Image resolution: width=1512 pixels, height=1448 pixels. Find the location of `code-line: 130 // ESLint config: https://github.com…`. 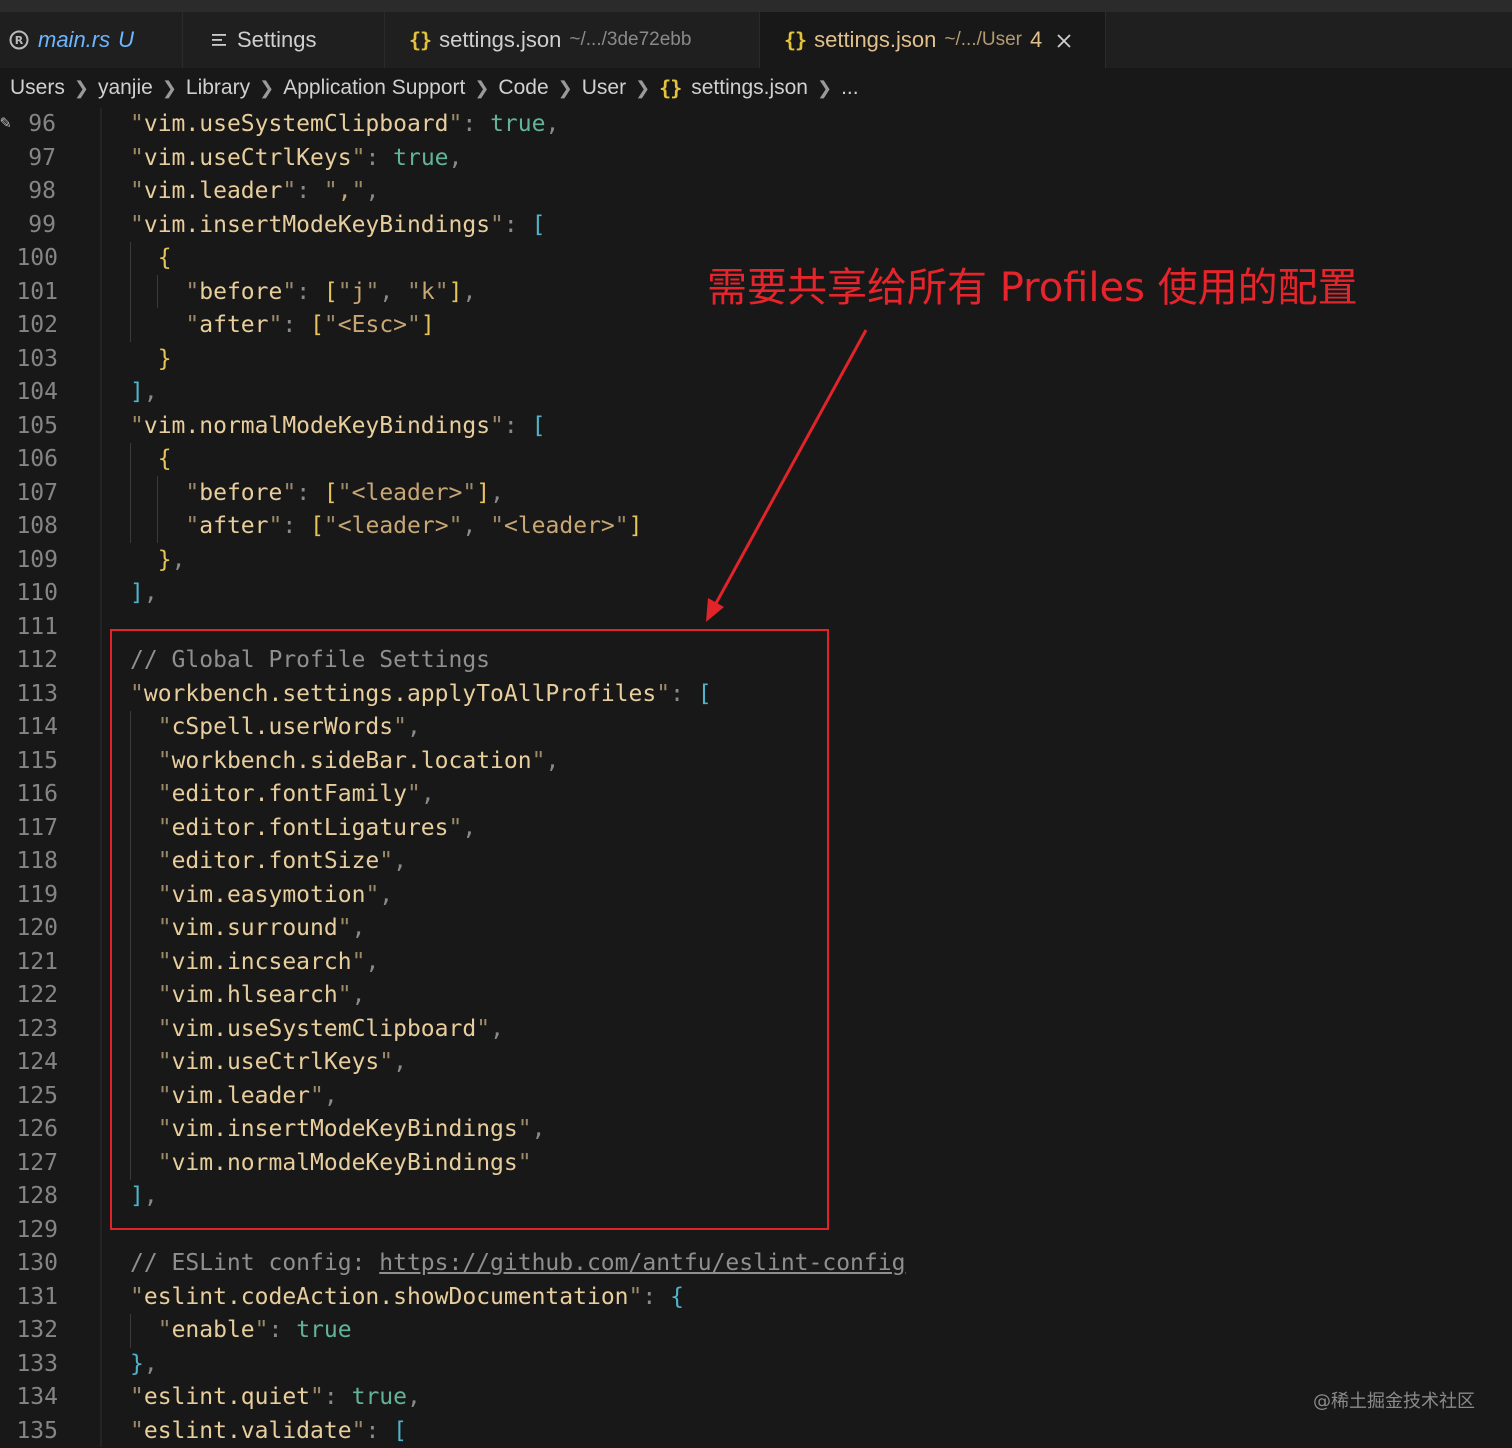

code-line: 130 // ESLint config: https://github.com… is located at coordinates (756, 1264).